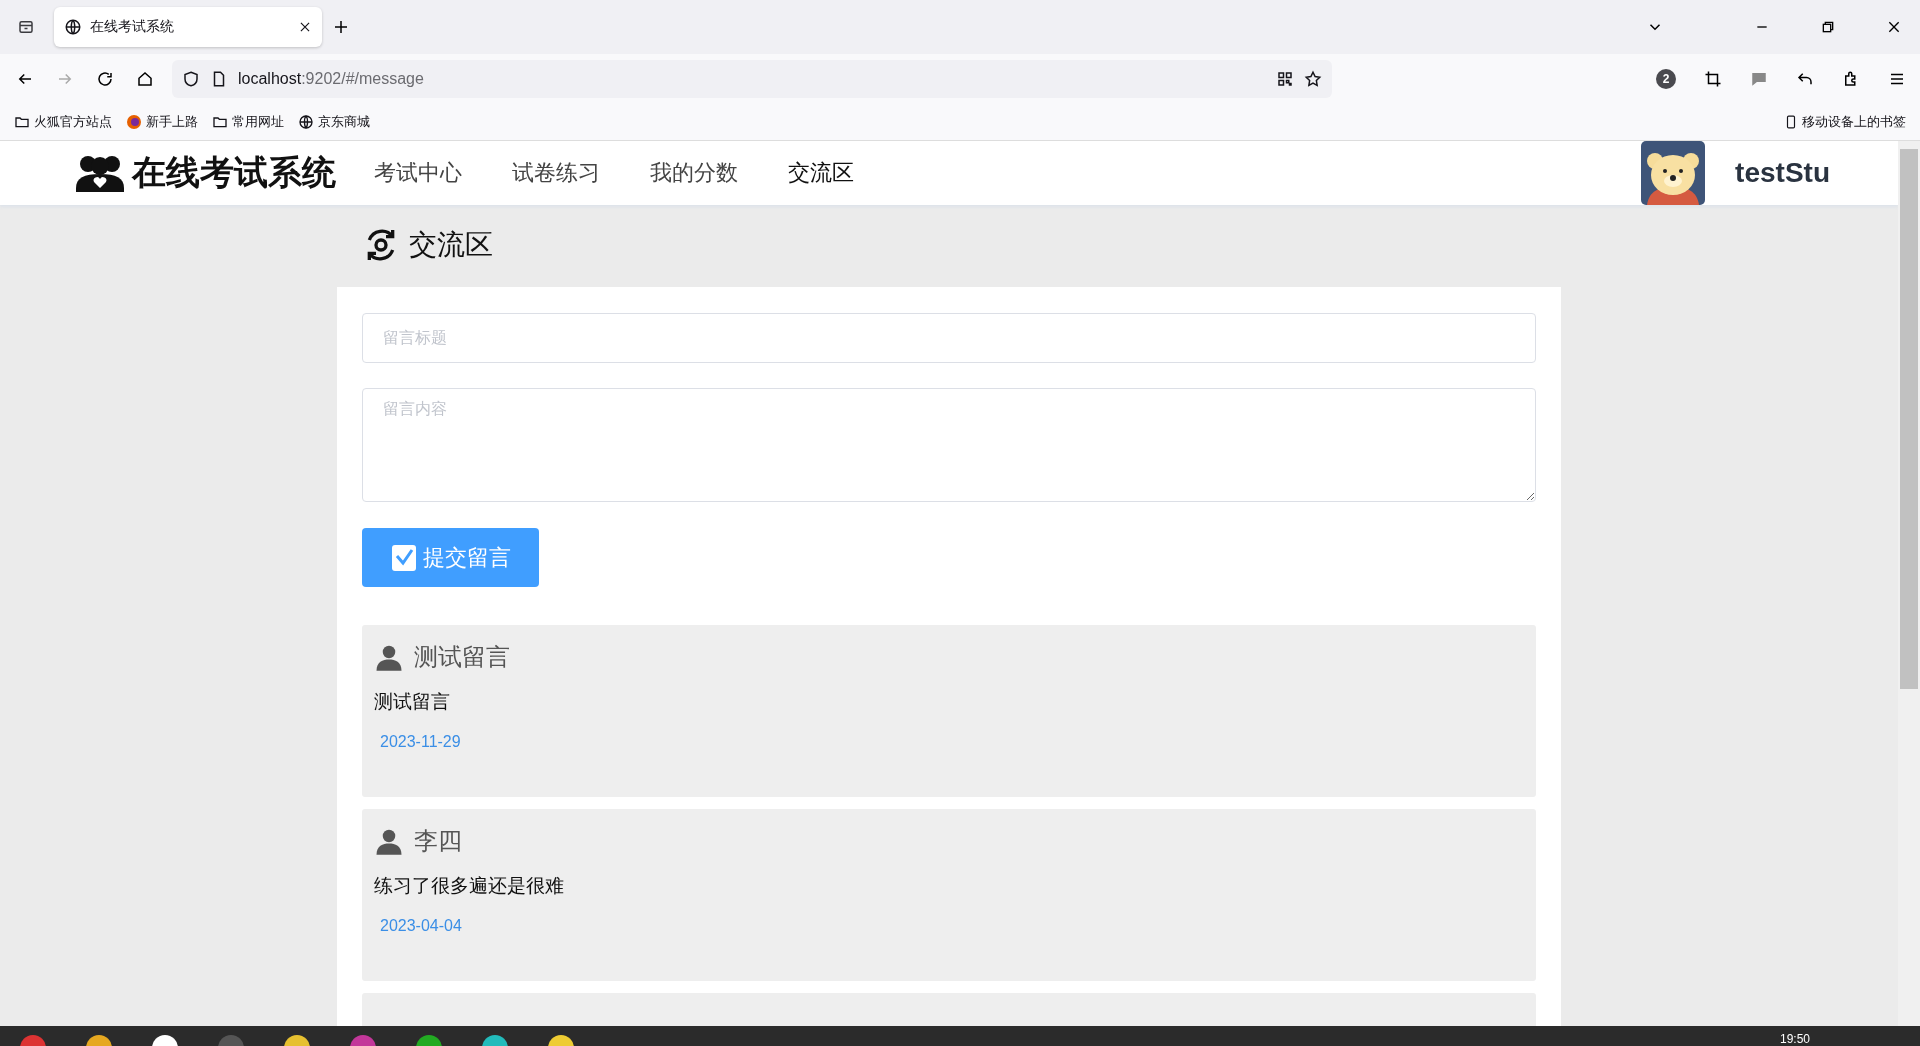  Describe the element at coordinates (412, 702) in the screenshot. I see `message-text: 测试留言` at that location.